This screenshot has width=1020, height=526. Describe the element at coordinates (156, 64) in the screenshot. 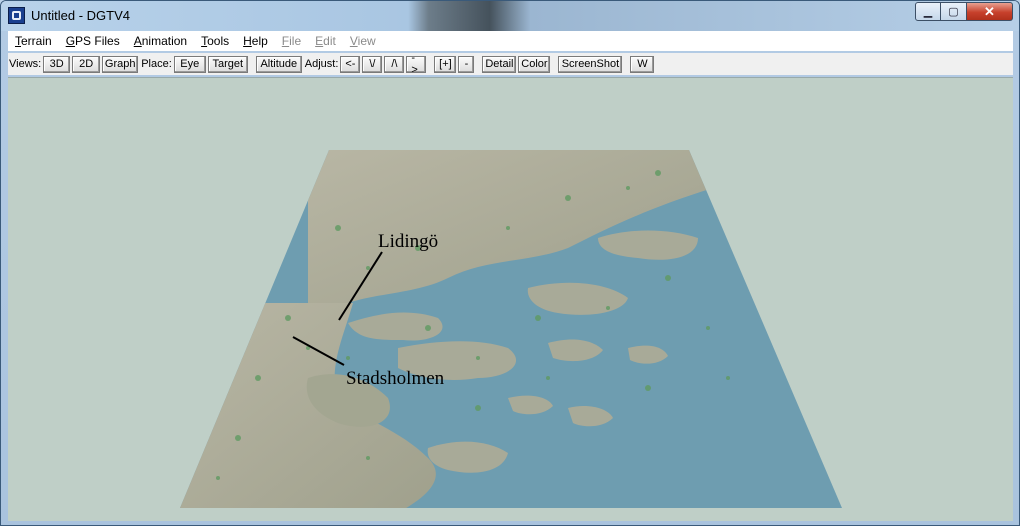

I see `place-label: Place:` at that location.